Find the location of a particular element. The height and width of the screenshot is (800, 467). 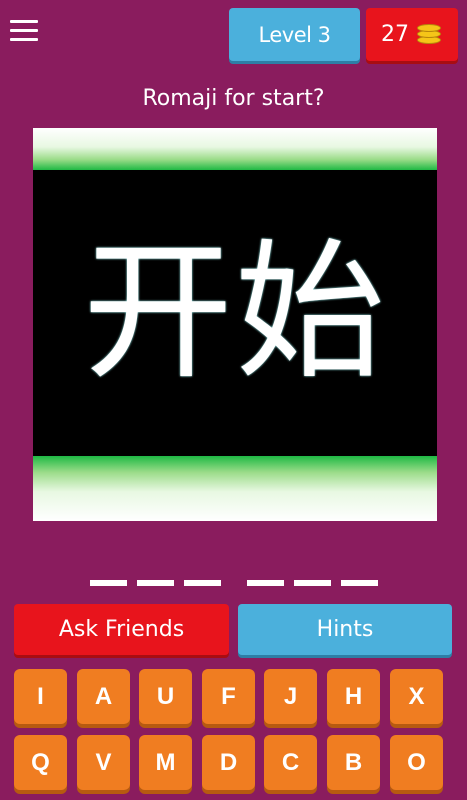

hints-label: Hints is located at coordinates (345, 629).